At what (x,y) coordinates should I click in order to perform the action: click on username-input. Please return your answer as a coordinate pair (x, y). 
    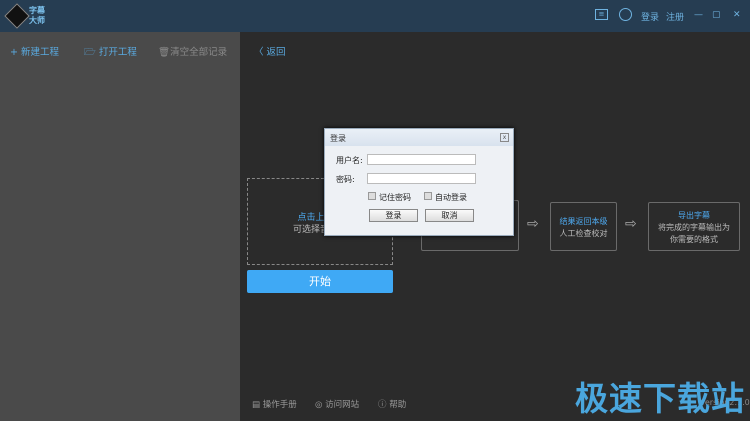
    Looking at the image, I should click on (421, 159).